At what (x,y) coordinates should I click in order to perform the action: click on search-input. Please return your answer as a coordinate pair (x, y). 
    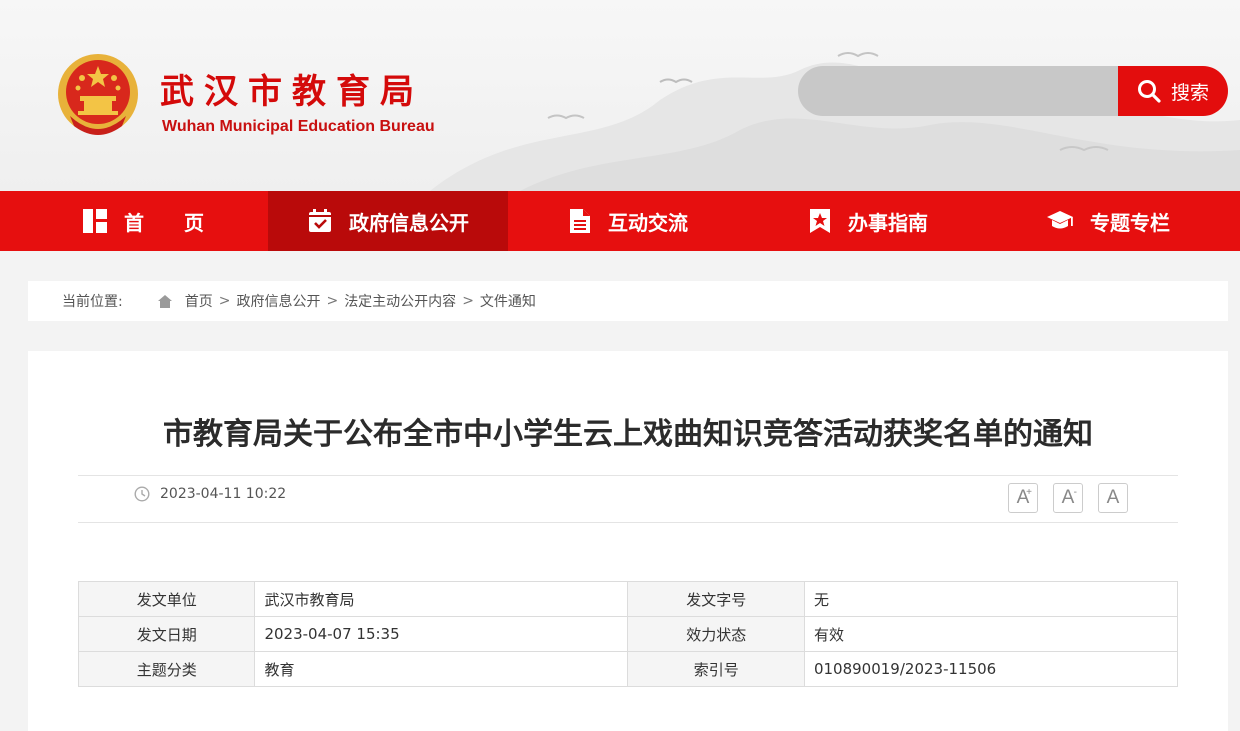
    Looking at the image, I should click on (963, 91).